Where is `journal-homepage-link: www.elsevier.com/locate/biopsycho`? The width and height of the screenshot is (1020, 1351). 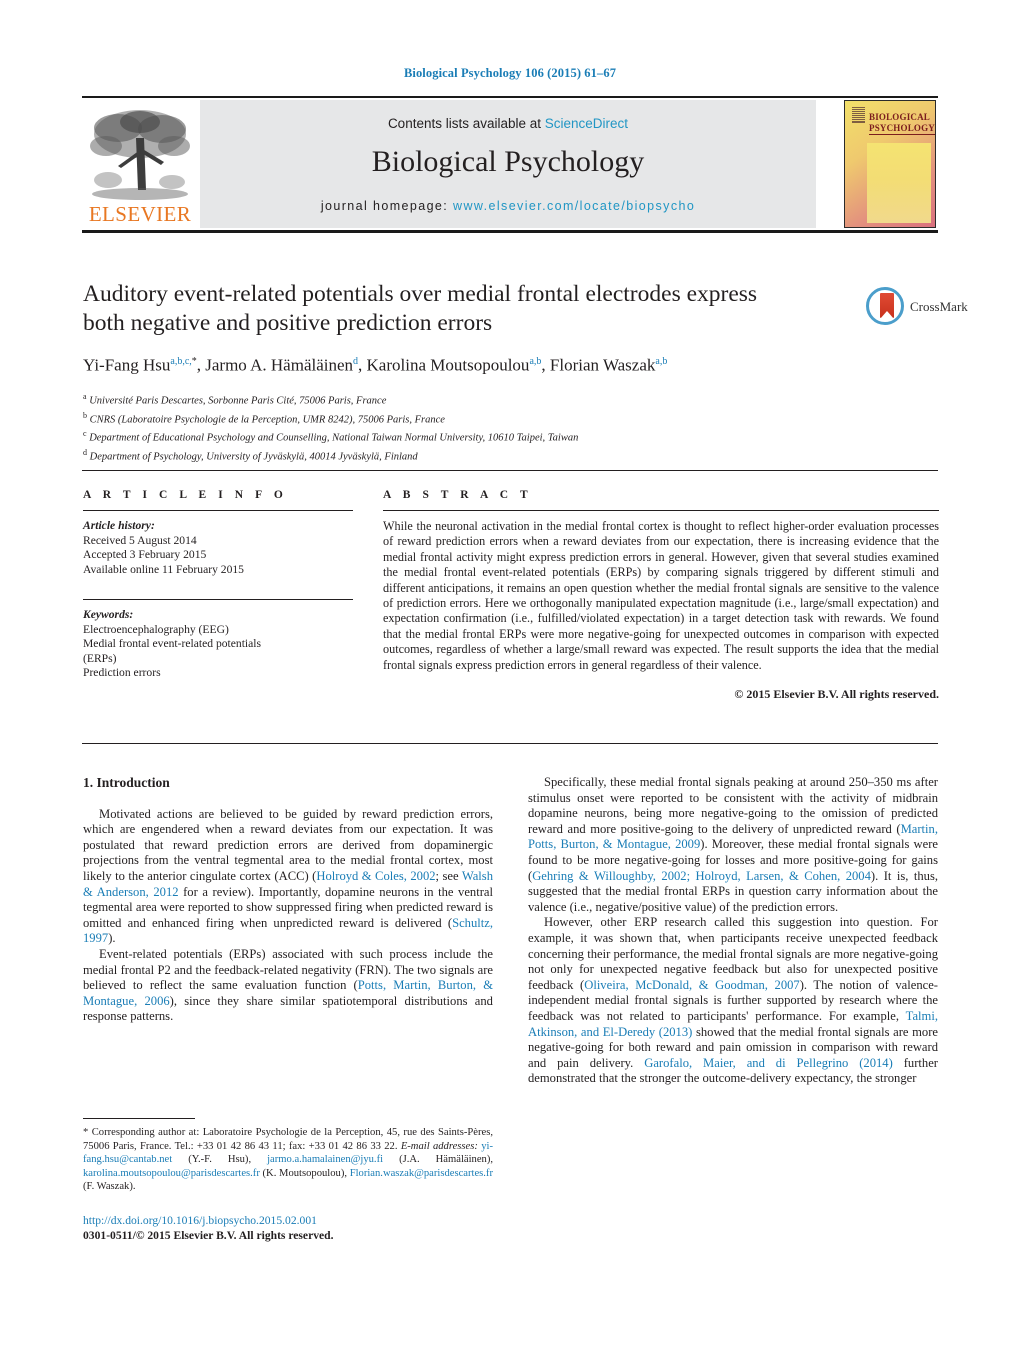 journal-homepage-link: www.elsevier.com/locate/biopsycho is located at coordinates (574, 206).